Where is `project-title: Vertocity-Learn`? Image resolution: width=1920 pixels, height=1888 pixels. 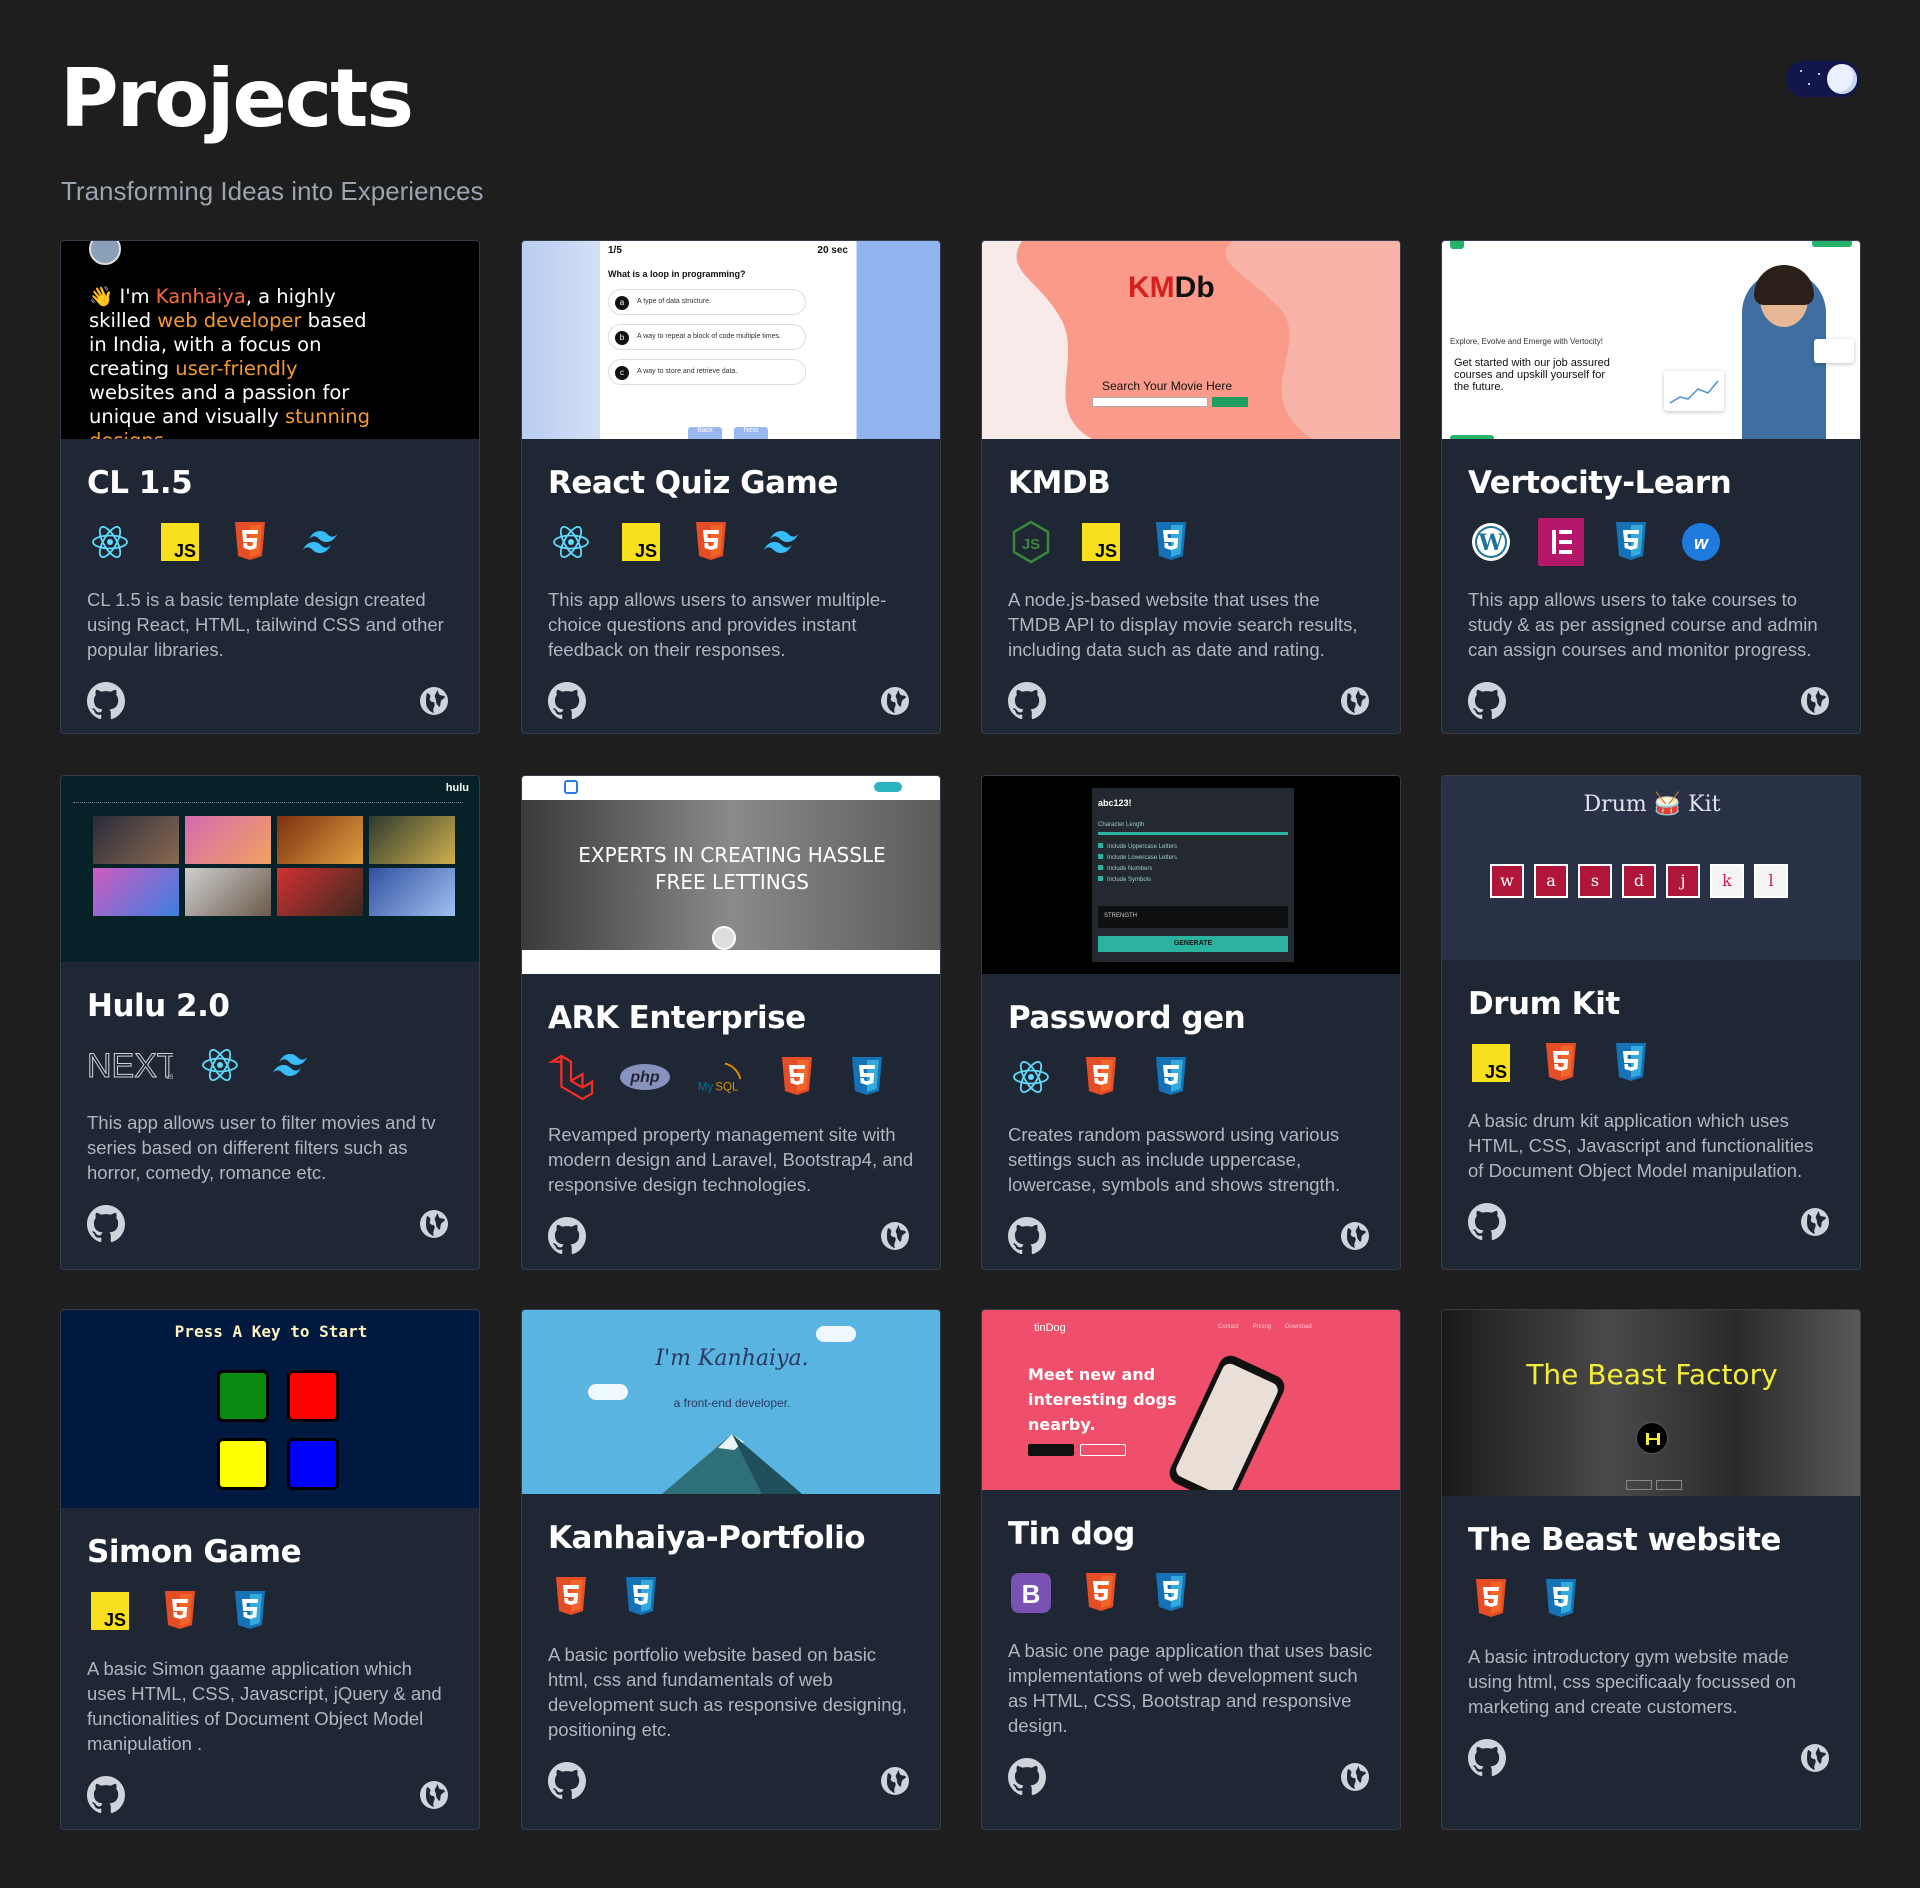
project-title: Vertocity-Learn is located at coordinates (1600, 483).